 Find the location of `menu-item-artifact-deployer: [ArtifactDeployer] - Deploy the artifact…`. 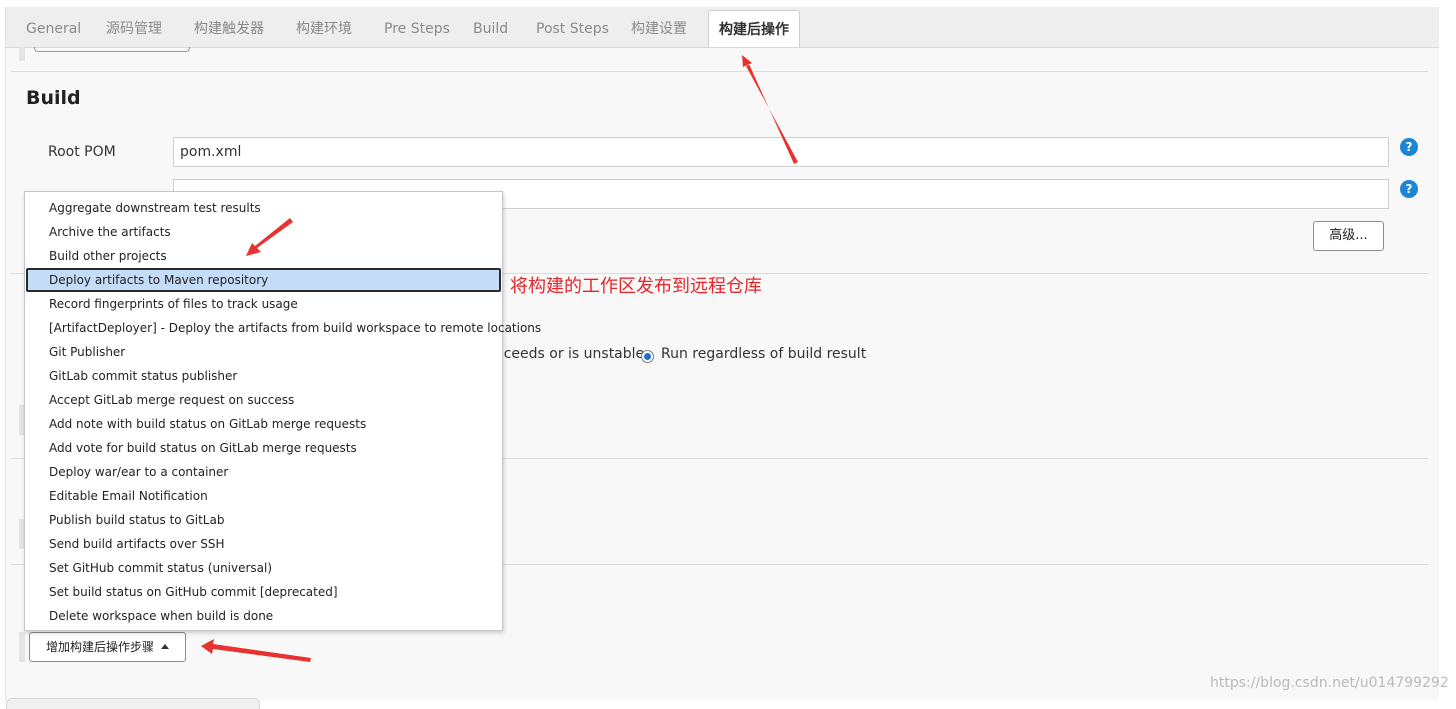

menu-item-artifact-deployer: [ArtifactDeployer] - Deploy the artifact… is located at coordinates (283, 328).